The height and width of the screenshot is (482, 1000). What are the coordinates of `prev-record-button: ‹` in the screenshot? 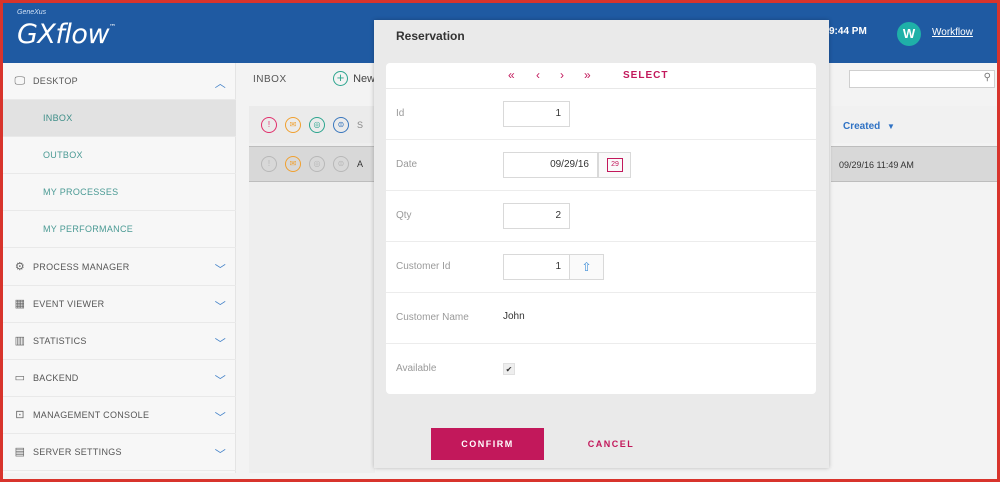 It's located at (538, 75).